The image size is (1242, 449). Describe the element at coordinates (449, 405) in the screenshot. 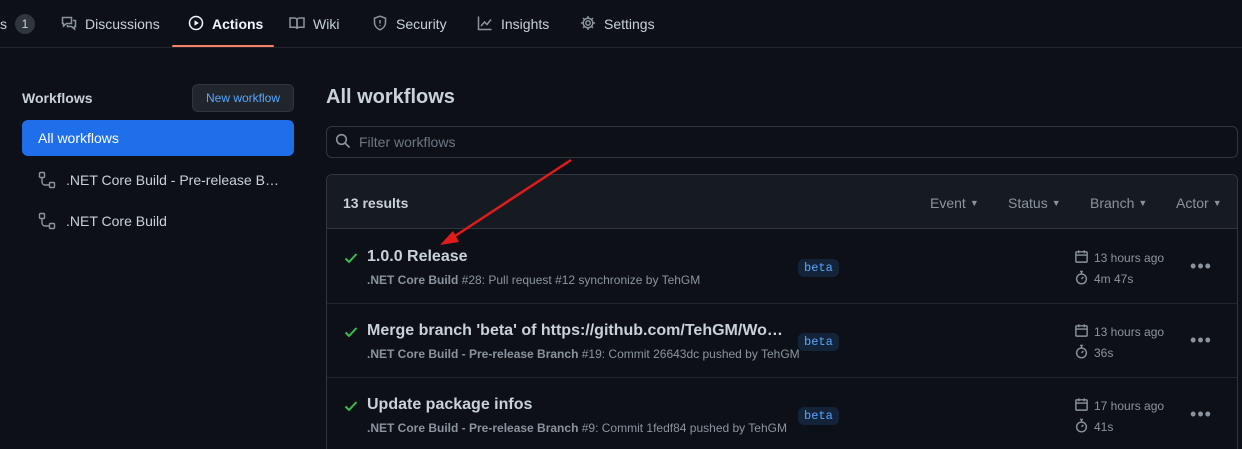

I see `run-title-link: Update package infos` at that location.